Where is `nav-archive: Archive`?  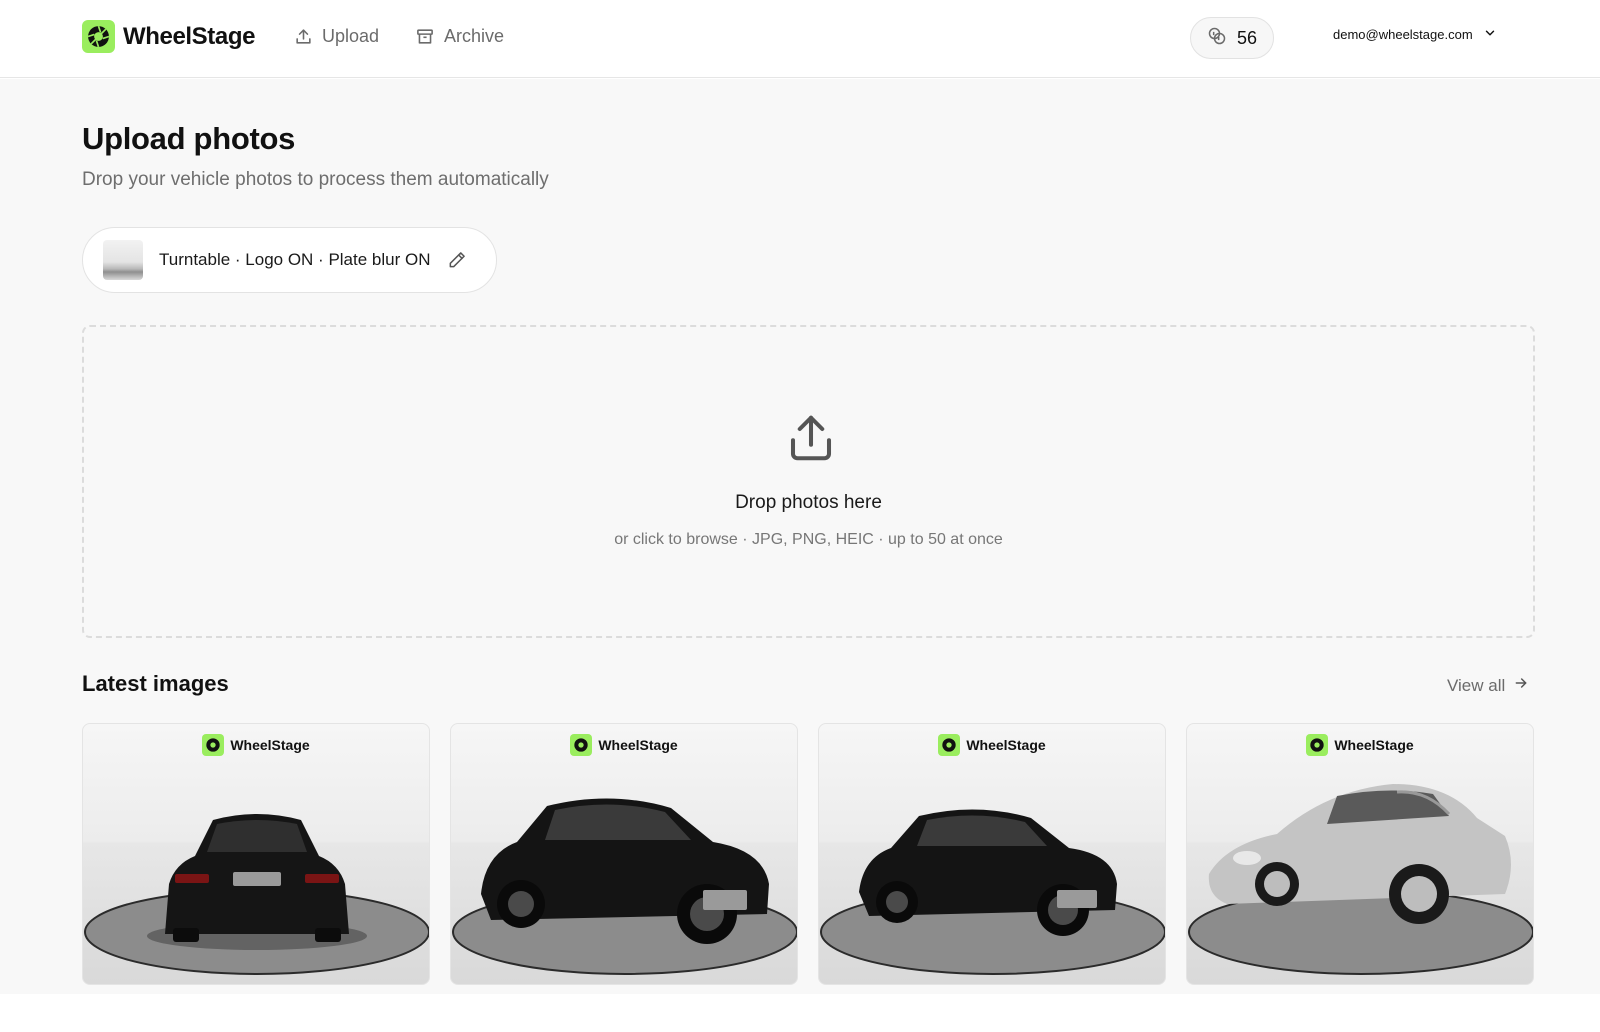
nav-archive: Archive is located at coordinates (459, 36).